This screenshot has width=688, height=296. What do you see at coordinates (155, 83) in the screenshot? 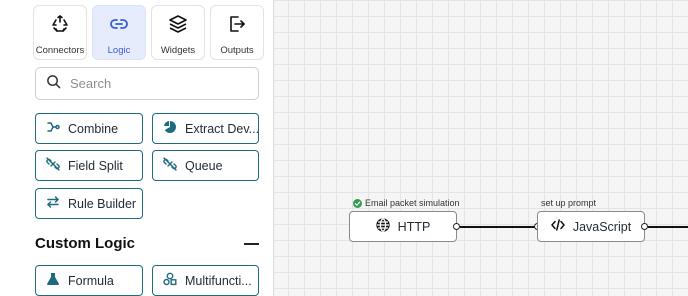
I see `search-input` at bounding box center [155, 83].